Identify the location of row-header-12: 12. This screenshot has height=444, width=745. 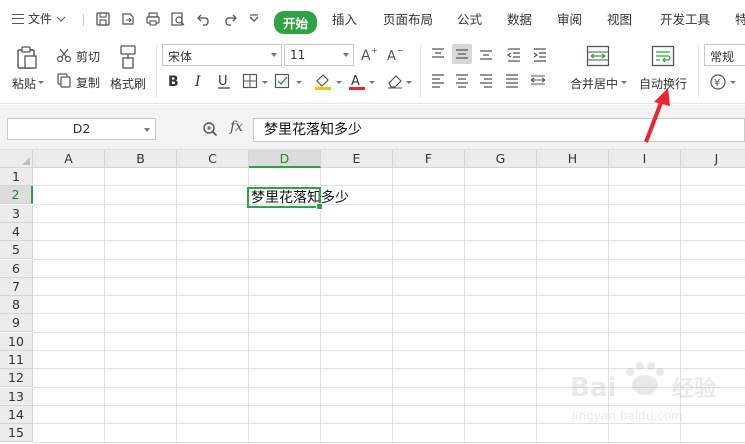
(16, 378).